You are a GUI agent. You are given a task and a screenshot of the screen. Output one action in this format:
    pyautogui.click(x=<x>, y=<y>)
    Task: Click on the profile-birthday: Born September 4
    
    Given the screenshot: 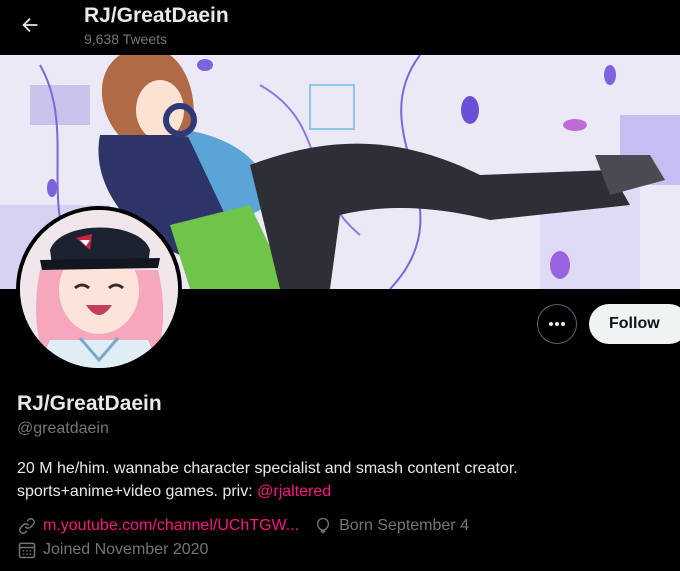 What is the action you would take?
    pyautogui.click(x=404, y=525)
    